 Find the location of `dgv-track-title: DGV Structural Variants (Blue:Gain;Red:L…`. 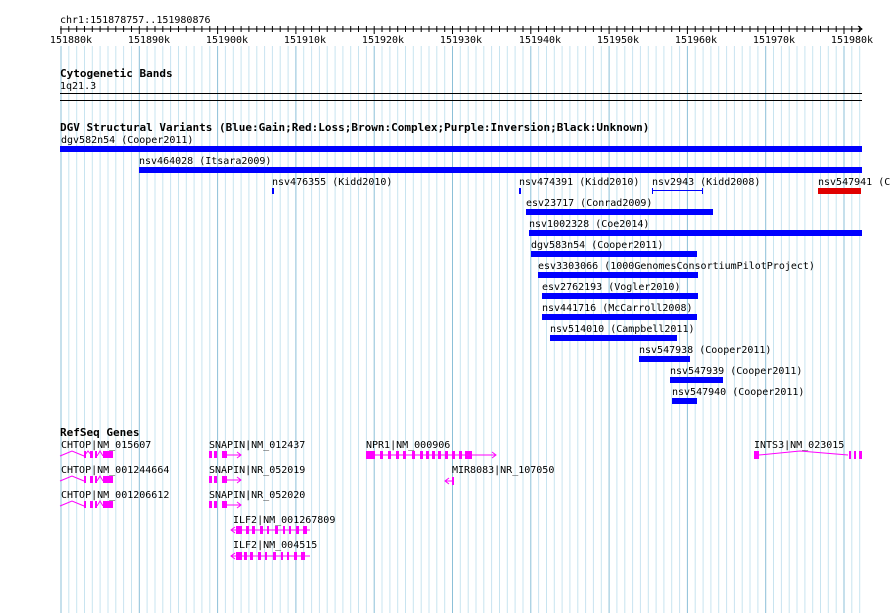

dgv-track-title: DGV Structural Variants (Blue:Gain;Red:L… is located at coordinates (355, 127).